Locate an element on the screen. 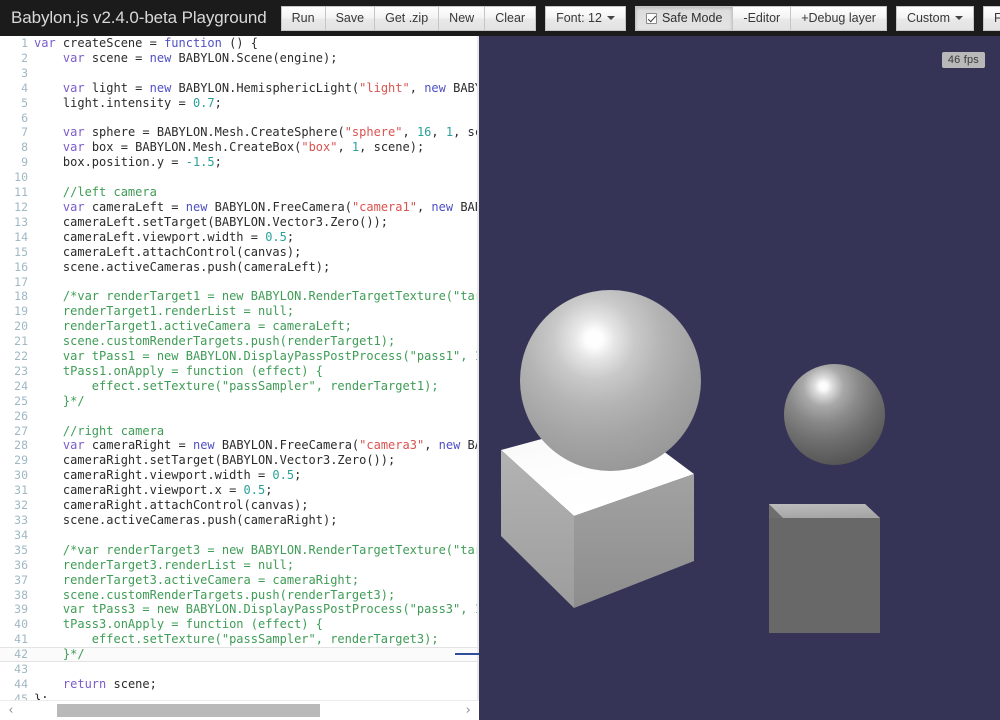  code-line: 14 cameraLeft.viewport.width = 0.5; is located at coordinates (239, 237).